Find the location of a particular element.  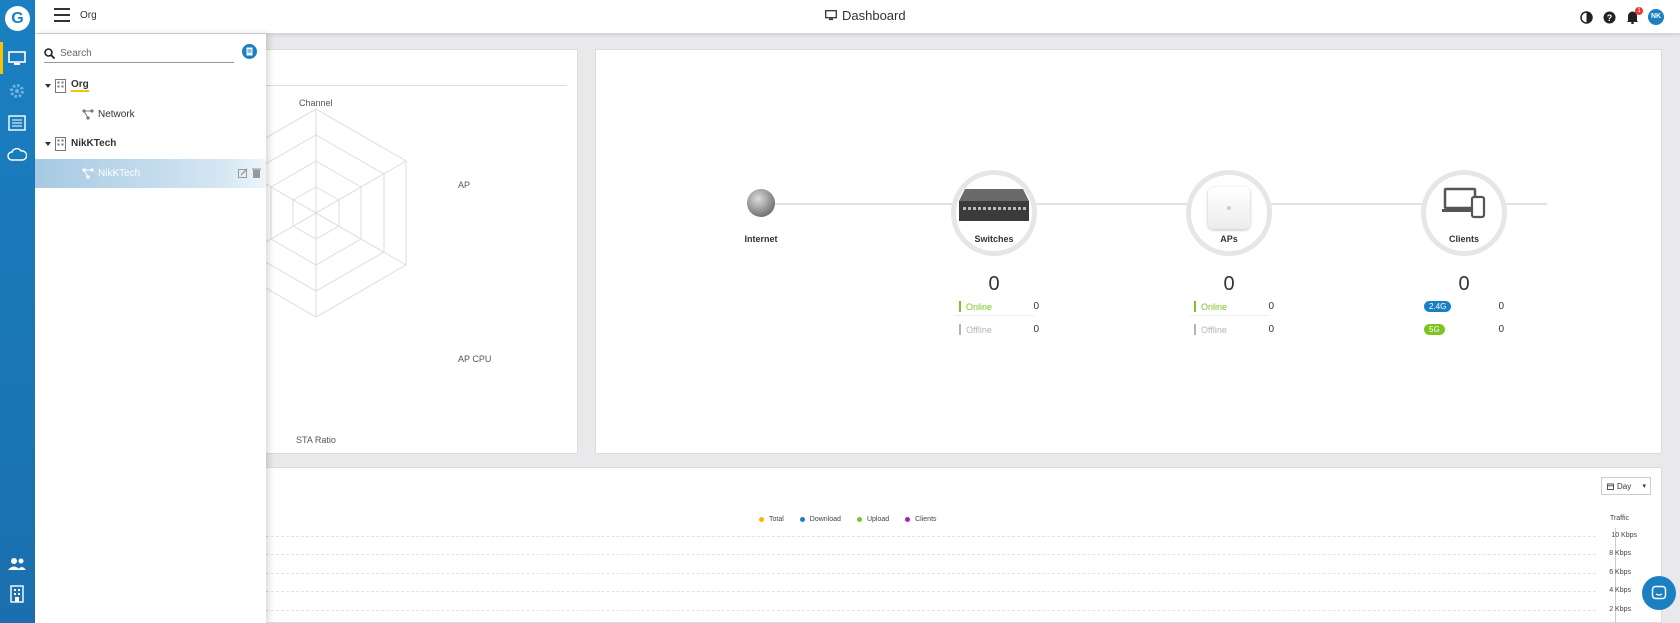

radar-label-sta-ratio: STA Ratio is located at coordinates (316, 440).